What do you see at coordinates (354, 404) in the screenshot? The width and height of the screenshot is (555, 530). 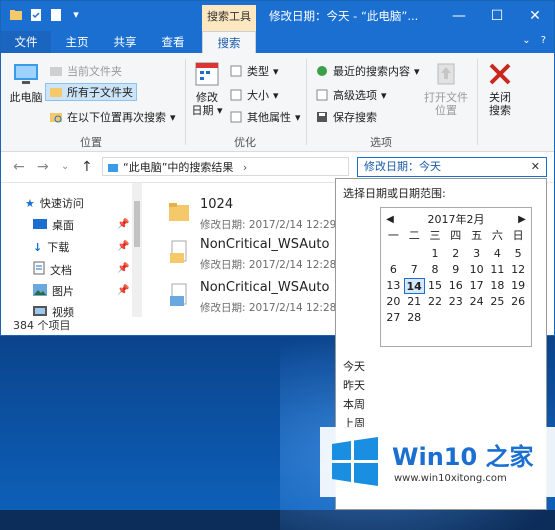 I see `preset-this-week: 本周` at bounding box center [354, 404].